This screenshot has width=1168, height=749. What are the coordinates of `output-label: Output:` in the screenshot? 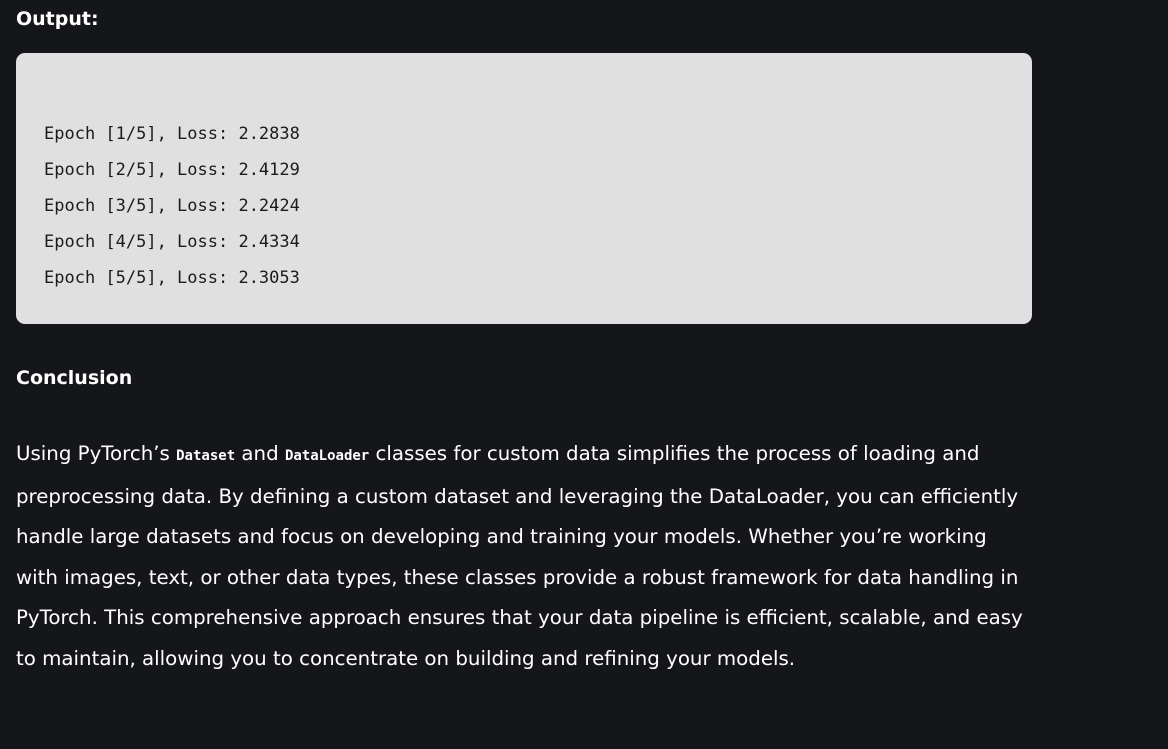 It's located at (57, 19).